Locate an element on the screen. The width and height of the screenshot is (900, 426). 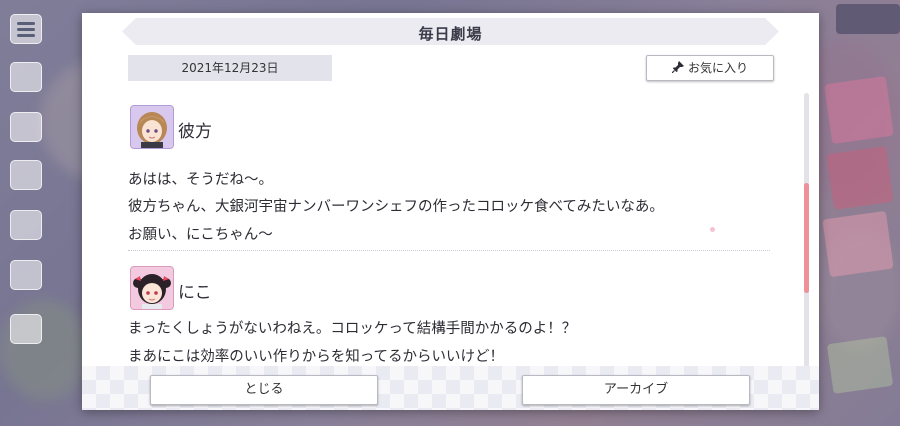
speaker-name: にこ is located at coordinates (195, 293).